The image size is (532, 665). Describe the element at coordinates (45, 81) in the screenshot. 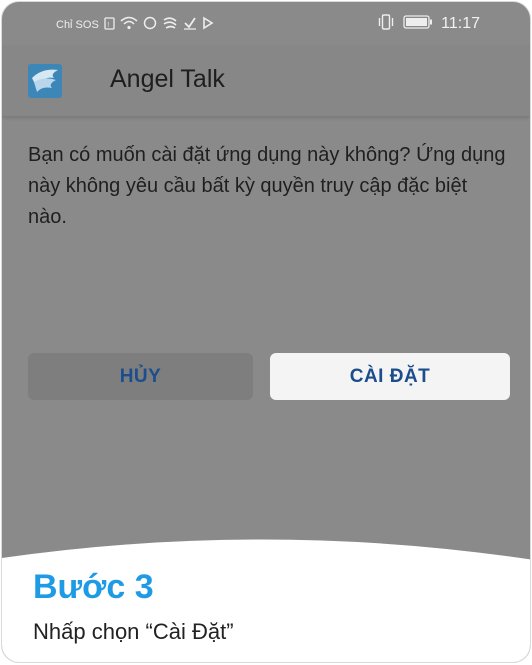

I see `angel-wing-logo-icon` at that location.